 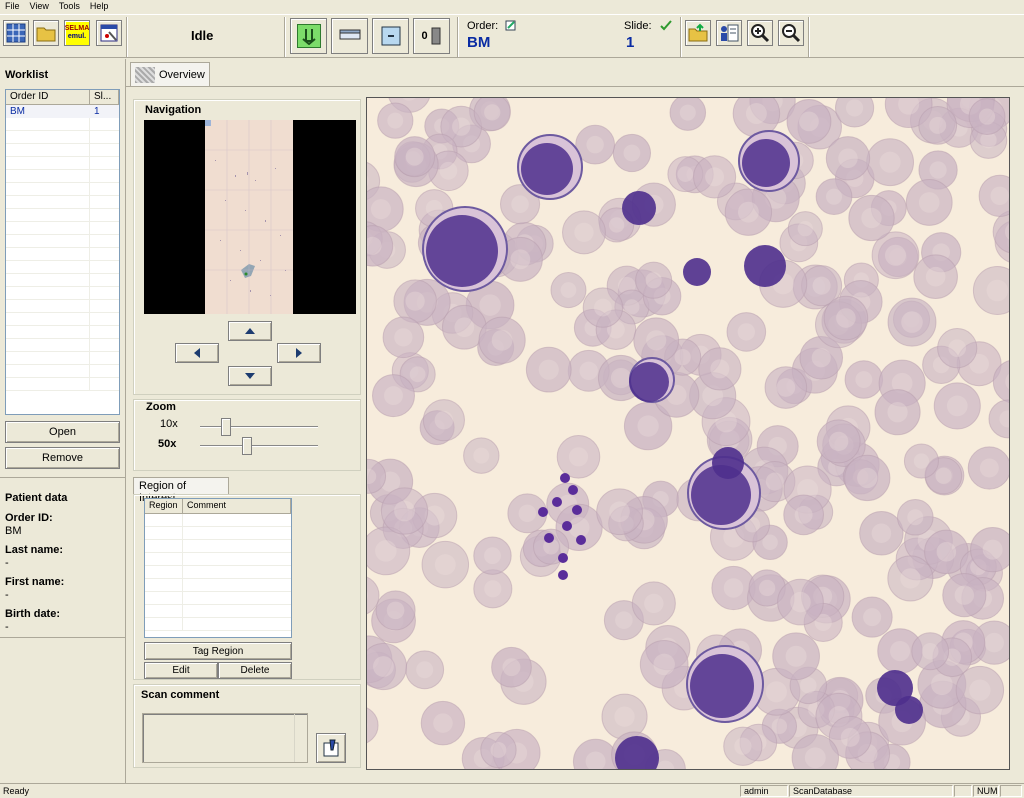 I want to click on folder-icon, so click(x=46, y=34).